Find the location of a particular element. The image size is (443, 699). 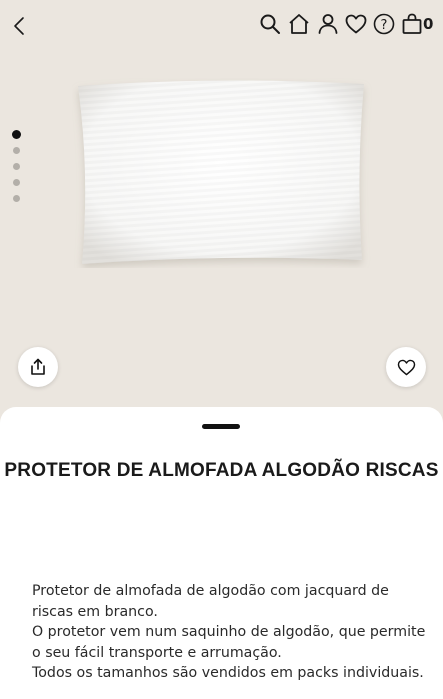

search-icon is located at coordinates (270, 24).